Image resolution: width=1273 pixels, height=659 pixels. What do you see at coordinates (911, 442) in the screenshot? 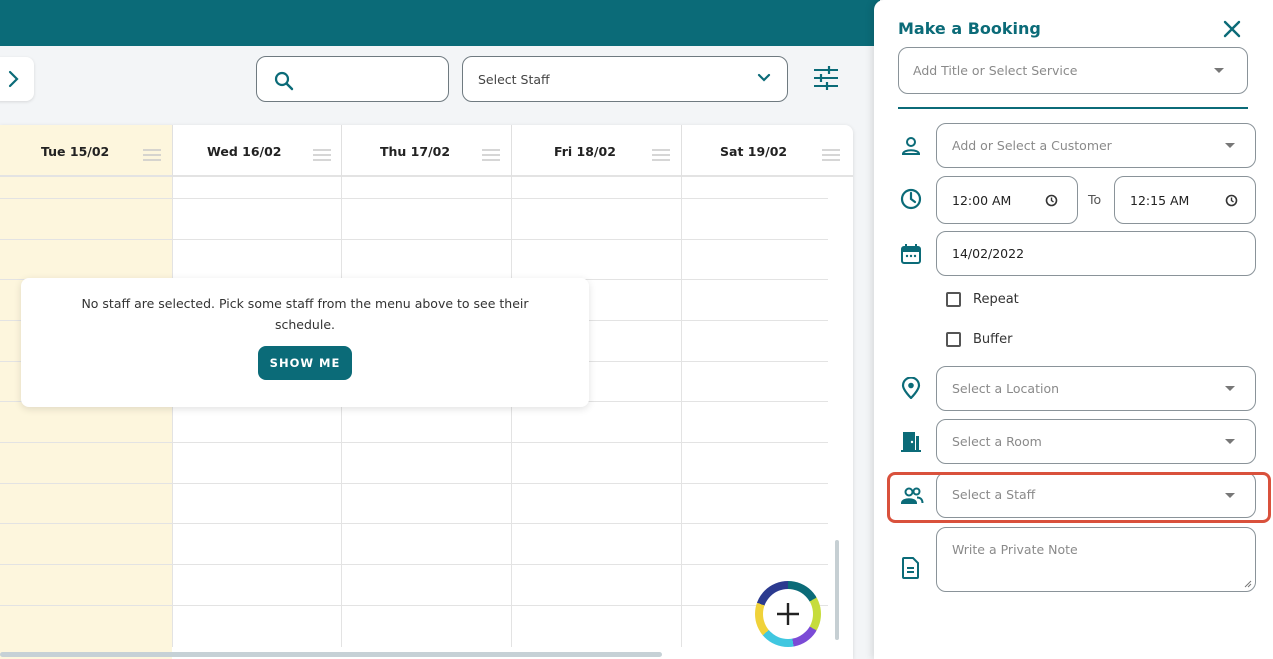
I see `door-icon` at bounding box center [911, 442].